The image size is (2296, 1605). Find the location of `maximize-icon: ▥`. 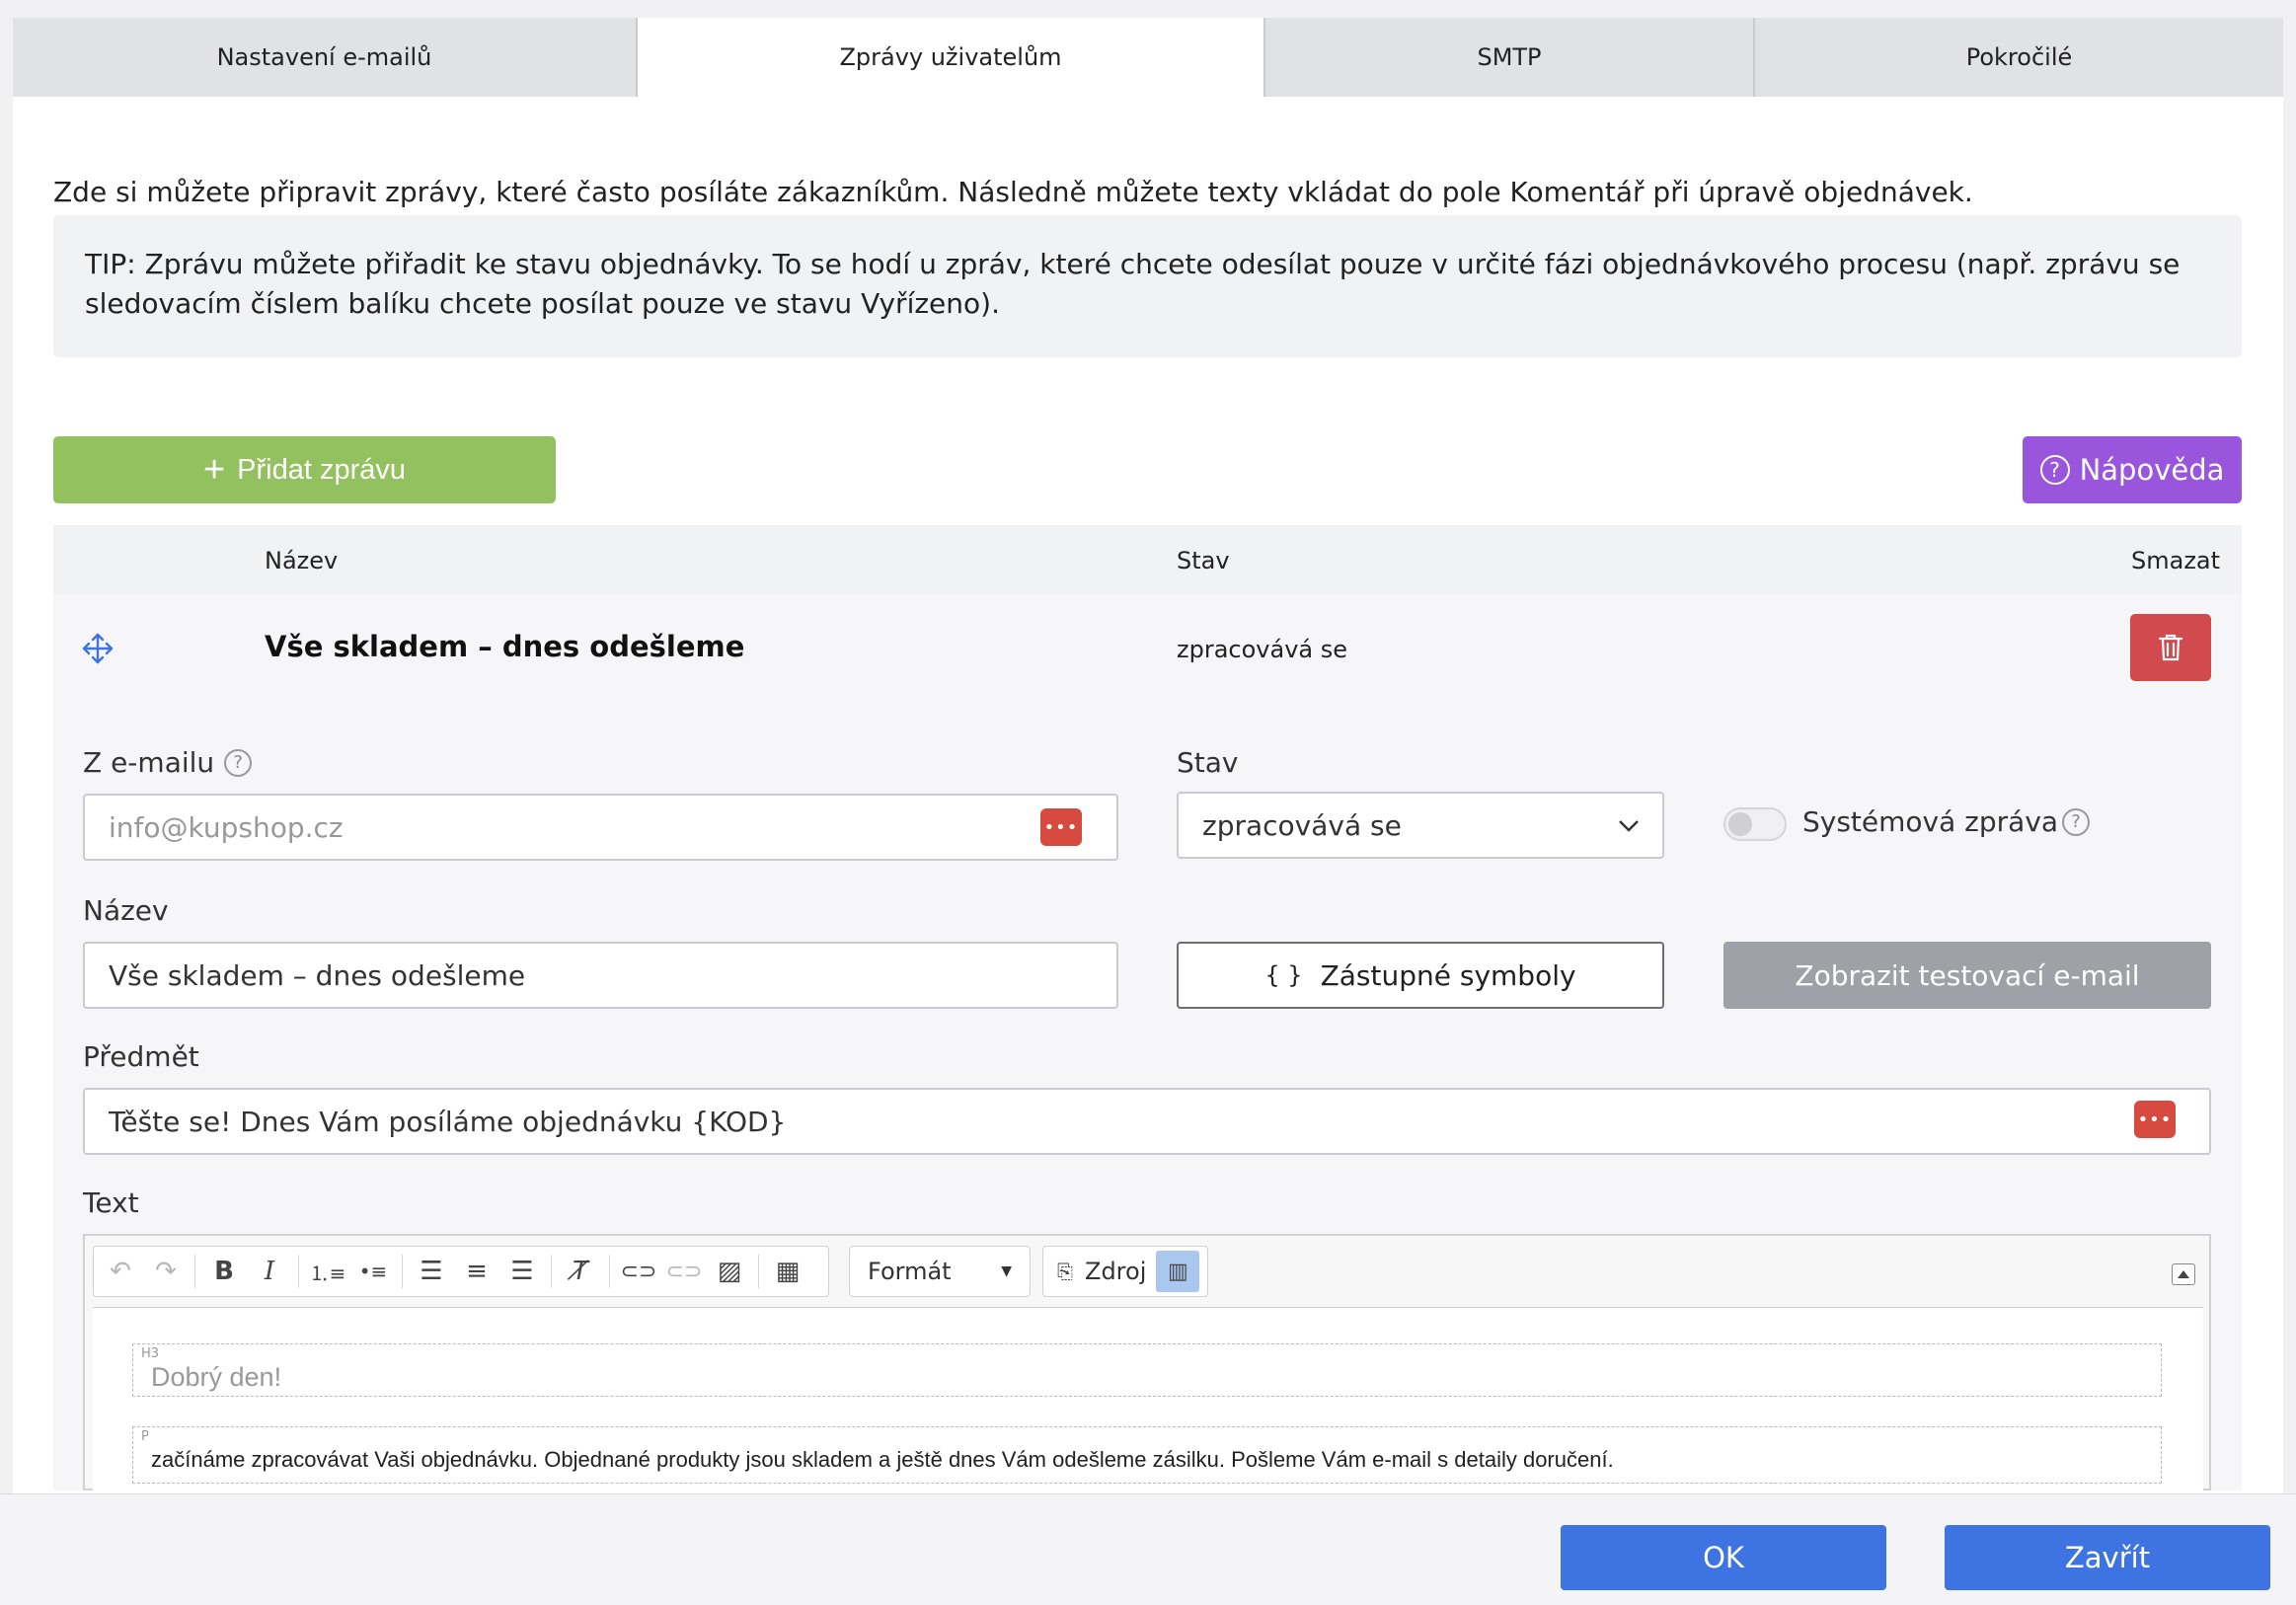

maximize-icon: ▥ is located at coordinates (1178, 1271).